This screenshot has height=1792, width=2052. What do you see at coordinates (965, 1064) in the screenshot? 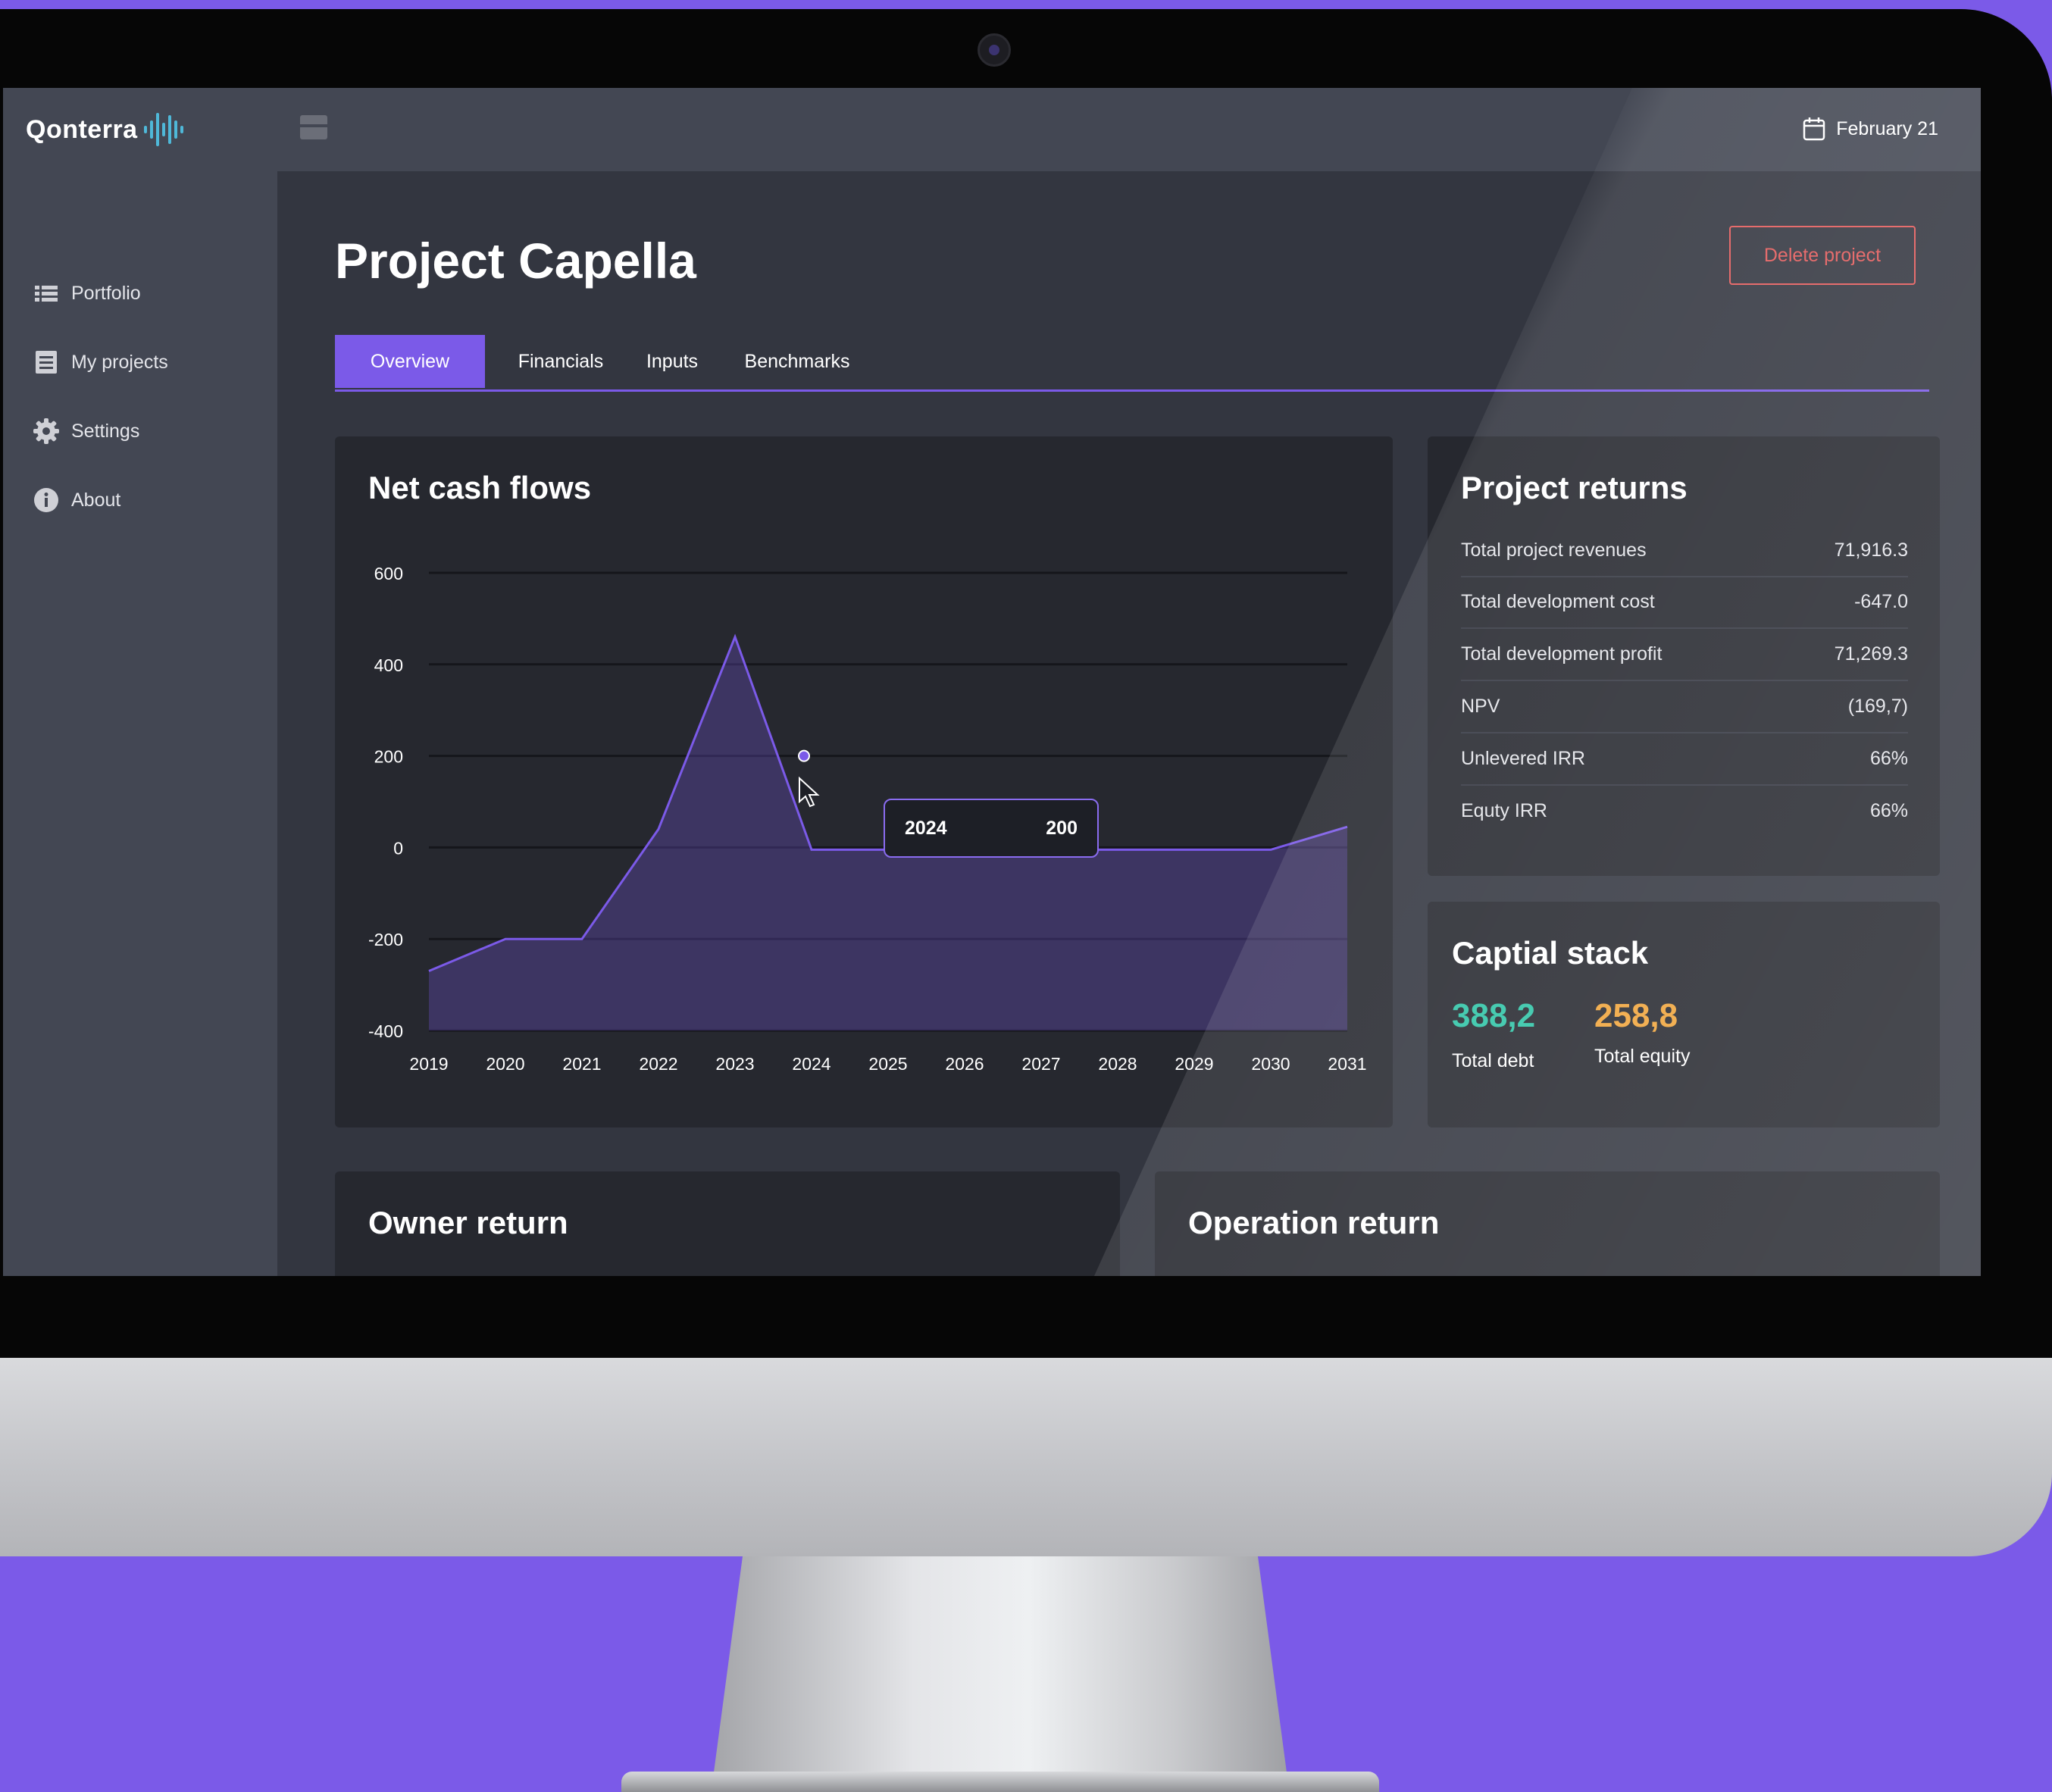
I see `x-tick-label: 2026` at bounding box center [965, 1064].